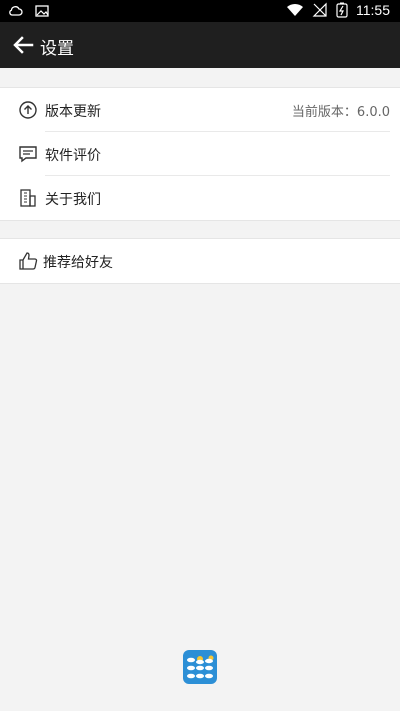 This screenshot has height=711, width=400. Describe the element at coordinates (200, 667) in the screenshot. I see `weather-app-icon` at that location.